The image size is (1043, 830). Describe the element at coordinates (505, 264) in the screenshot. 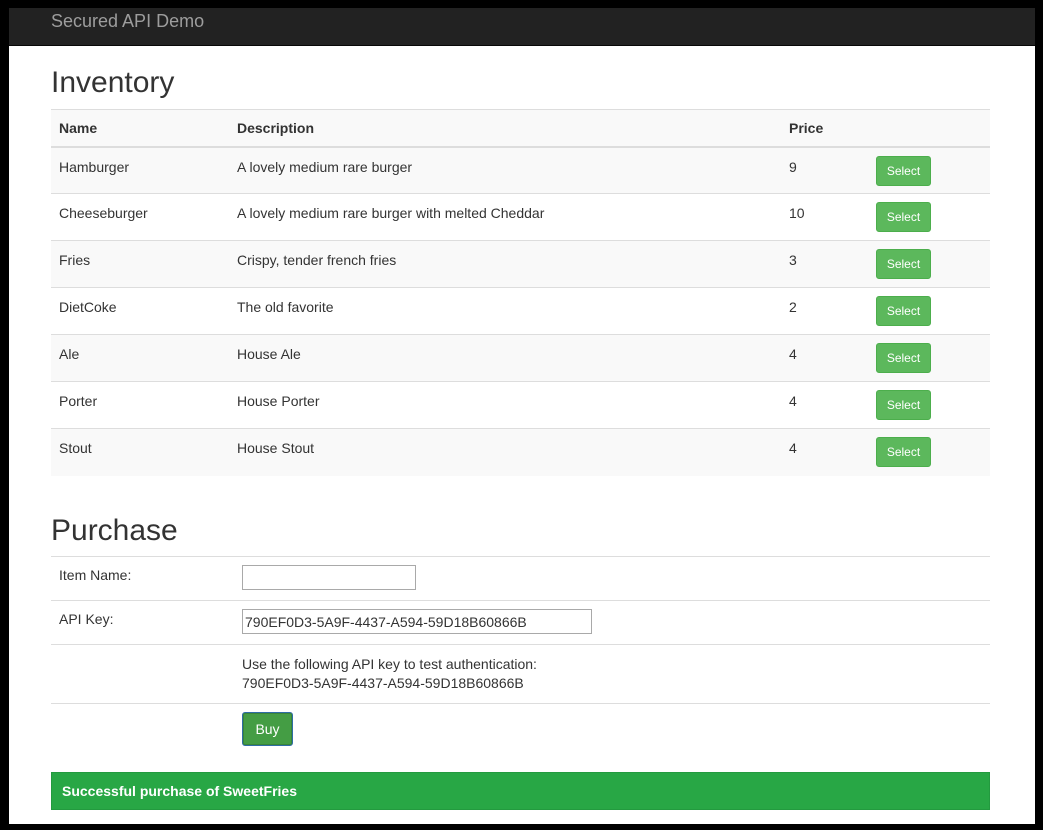

I see `item-description: Crispy, tender french fries` at that location.